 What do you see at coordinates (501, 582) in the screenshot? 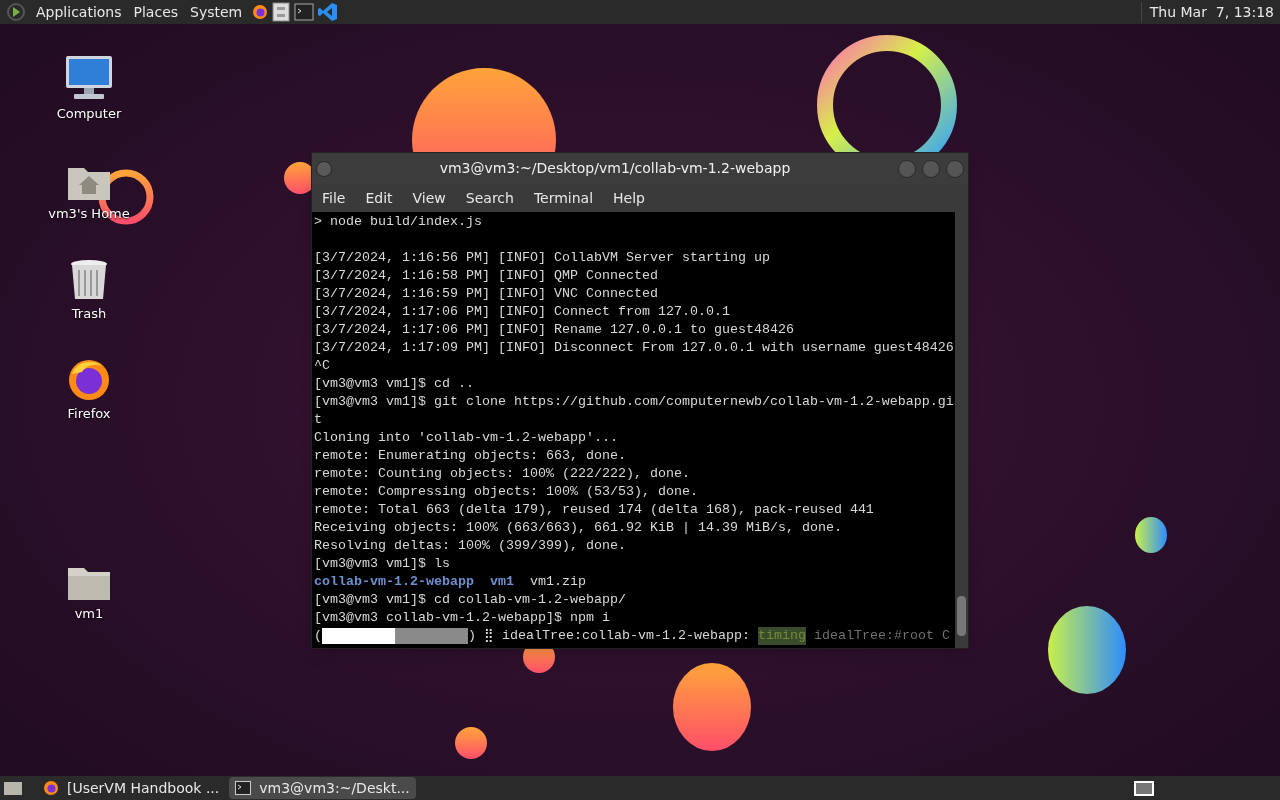
I see `file-name: vm1` at bounding box center [501, 582].